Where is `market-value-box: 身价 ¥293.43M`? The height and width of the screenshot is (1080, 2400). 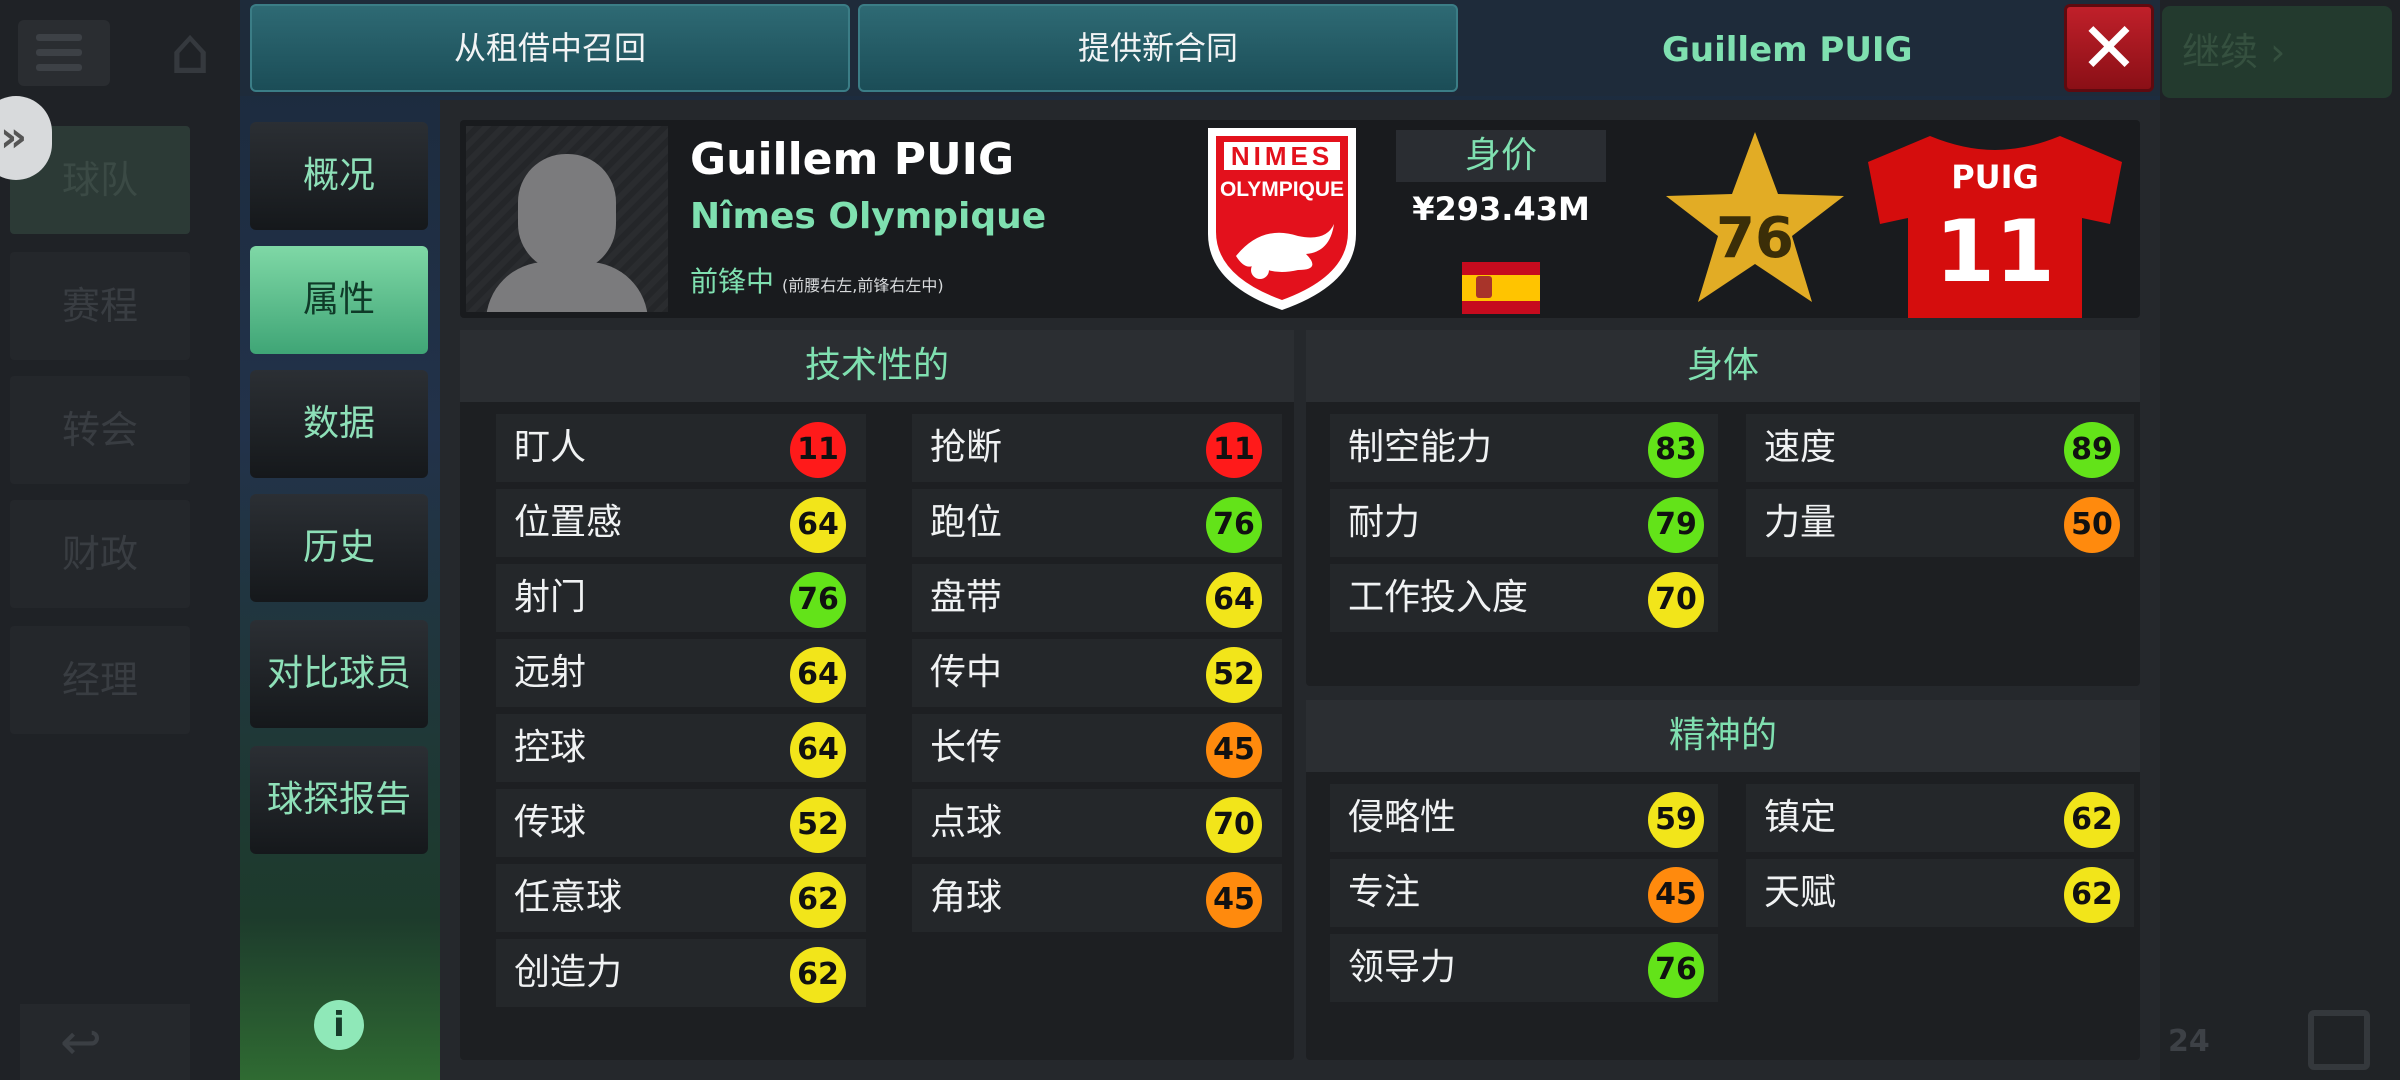 market-value-box: 身价 ¥293.43M is located at coordinates (1501, 222).